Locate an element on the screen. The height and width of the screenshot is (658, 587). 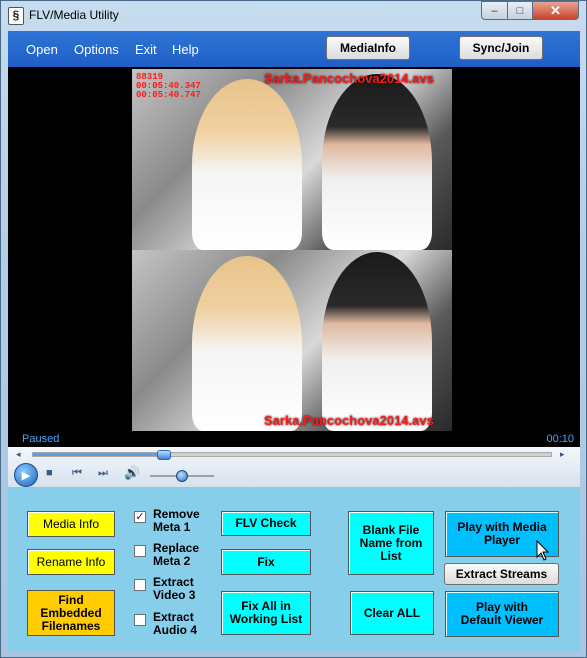
video-frame-bottom: Sarka.Pancochova2014.avs is located at coordinates (292, 340).